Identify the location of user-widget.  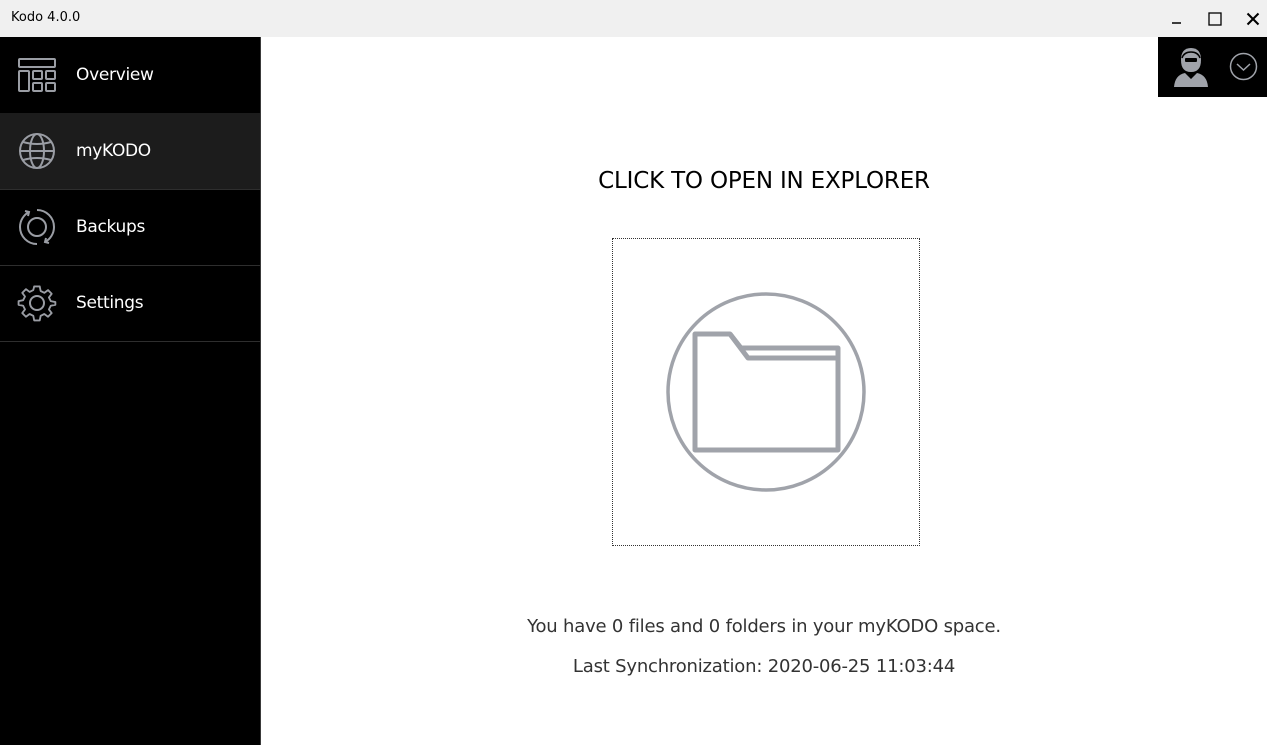
(1212, 67).